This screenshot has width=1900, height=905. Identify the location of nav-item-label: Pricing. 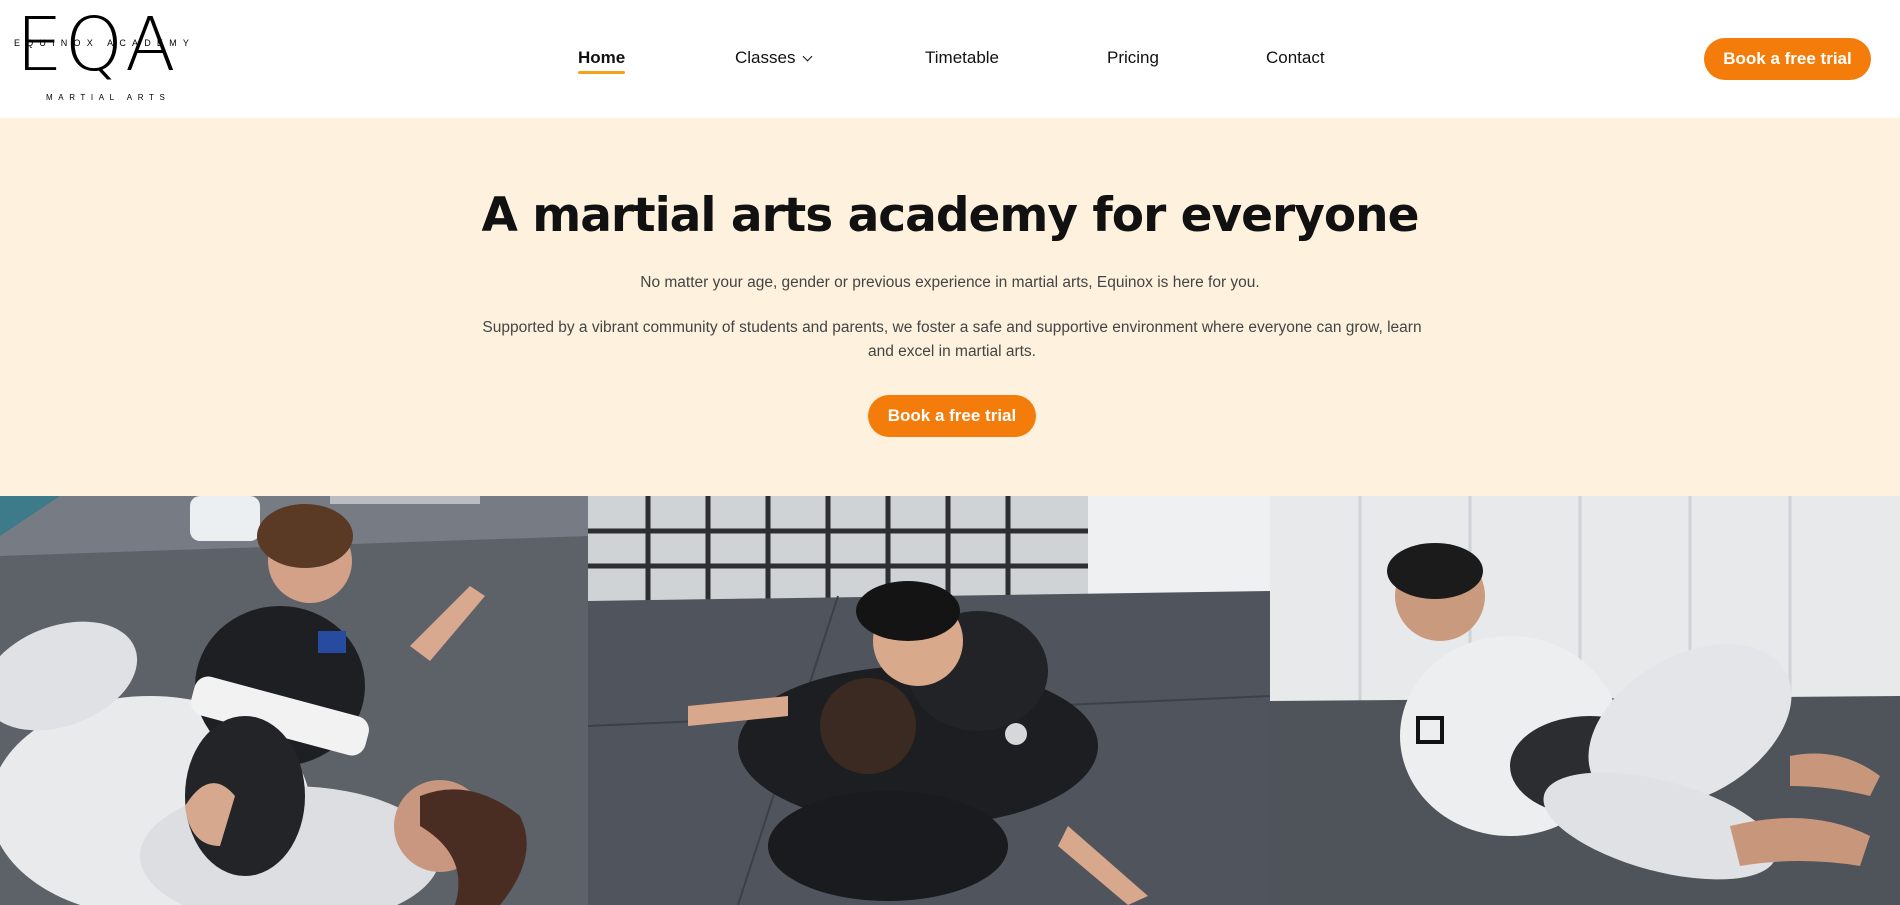
(1133, 57).